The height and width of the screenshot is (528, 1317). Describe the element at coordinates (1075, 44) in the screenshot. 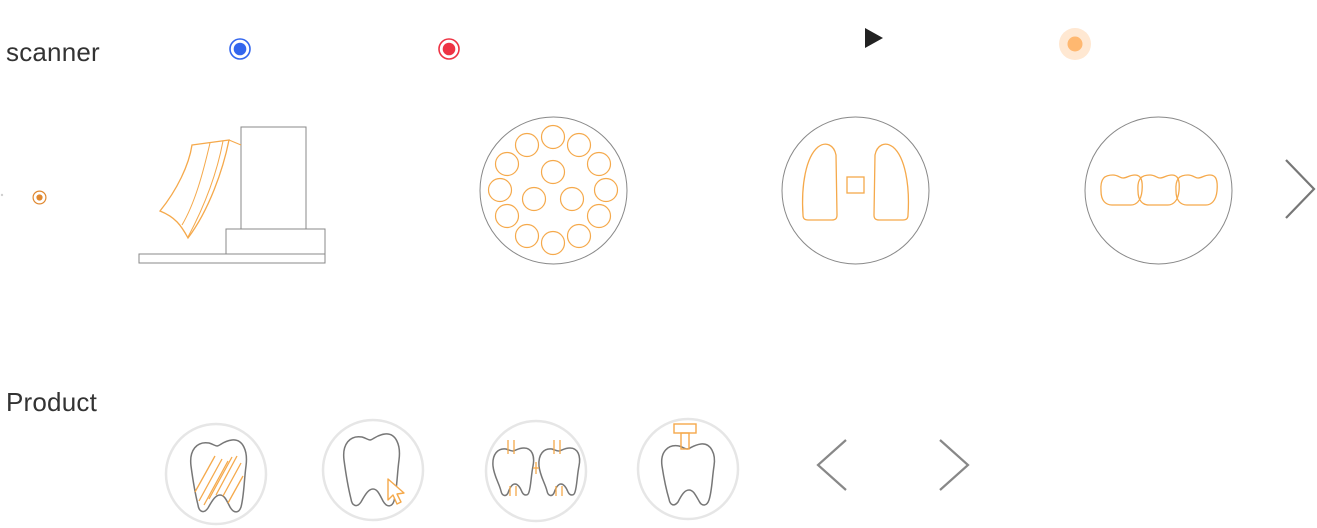

I see `orange-radio` at that location.